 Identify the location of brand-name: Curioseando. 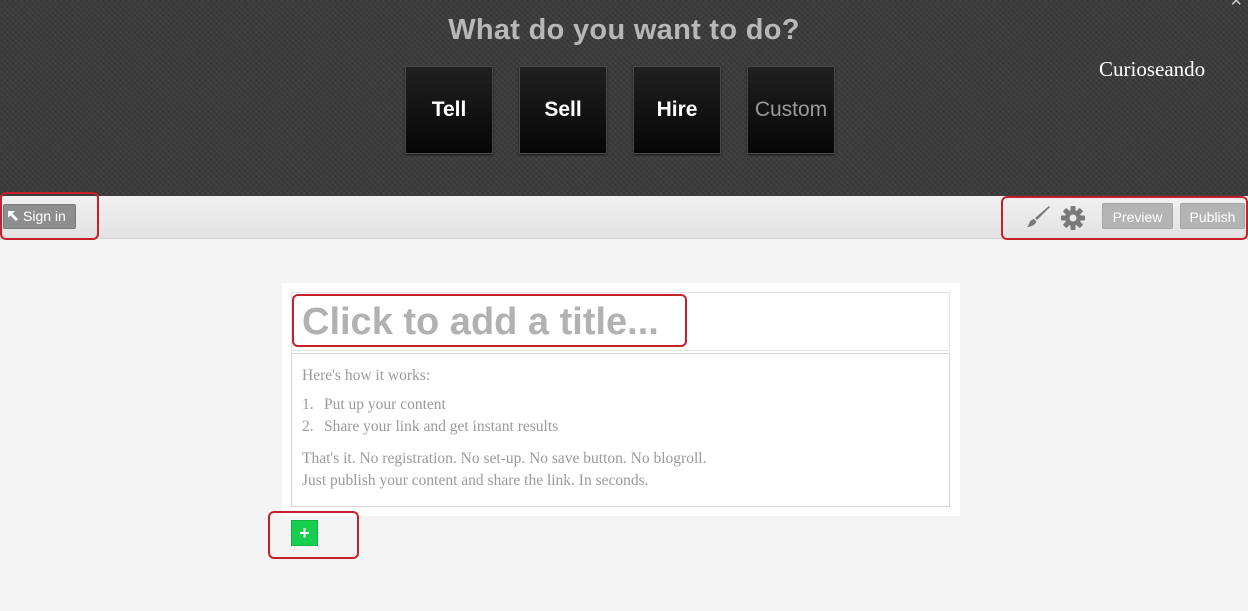
(1152, 69).